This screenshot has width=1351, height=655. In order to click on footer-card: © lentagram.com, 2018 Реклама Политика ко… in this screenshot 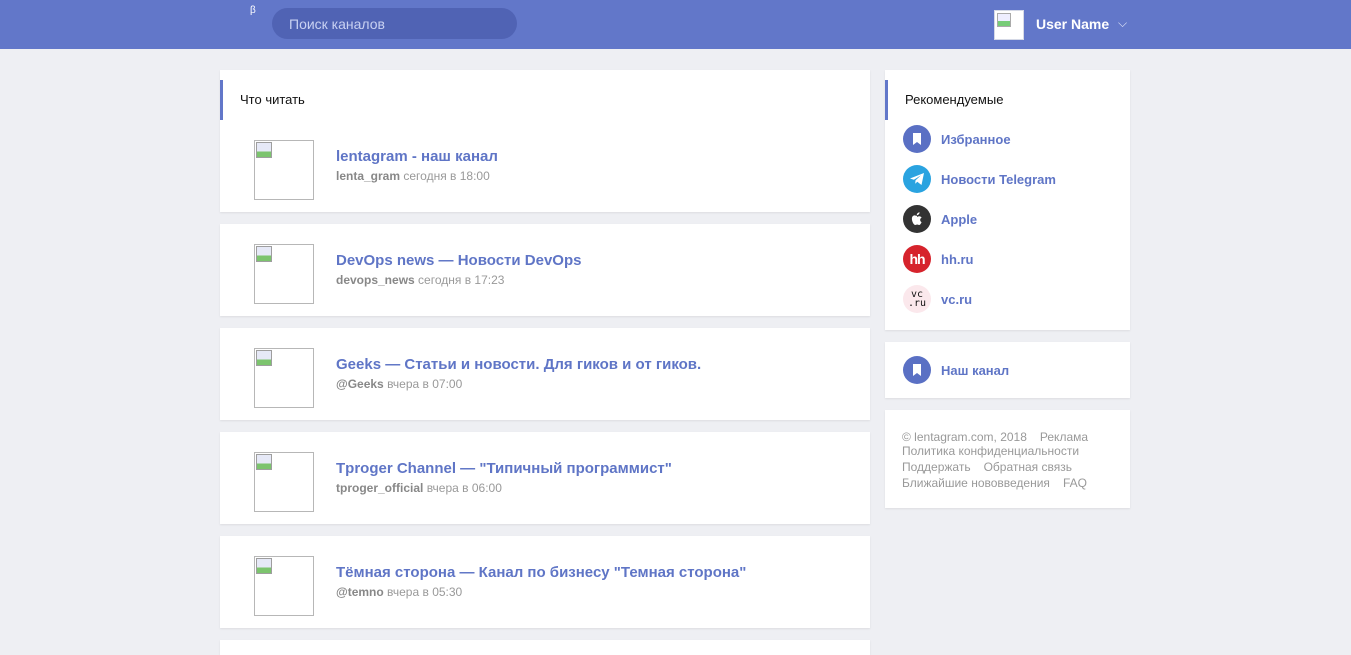, I will do `click(1007, 459)`.